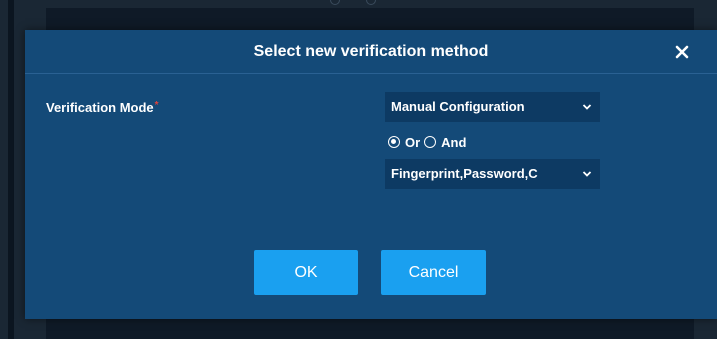 This screenshot has width=717, height=339. Describe the element at coordinates (412, 142) in the screenshot. I see `radio-or-label: Or` at that location.